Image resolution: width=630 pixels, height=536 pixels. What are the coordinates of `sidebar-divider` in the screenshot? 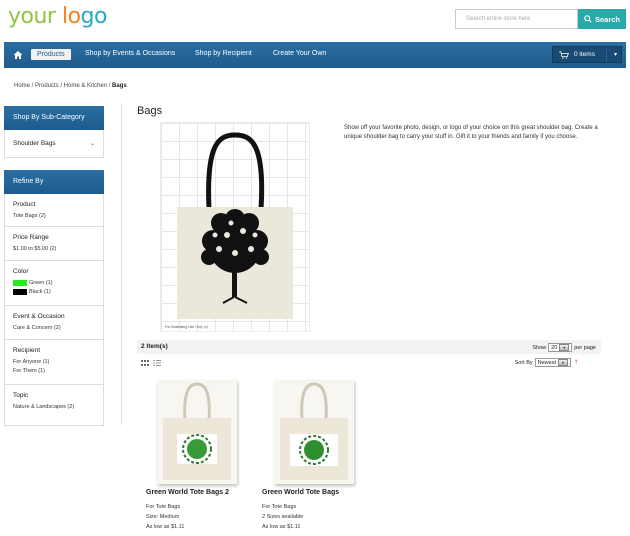 It's located at (121, 264).